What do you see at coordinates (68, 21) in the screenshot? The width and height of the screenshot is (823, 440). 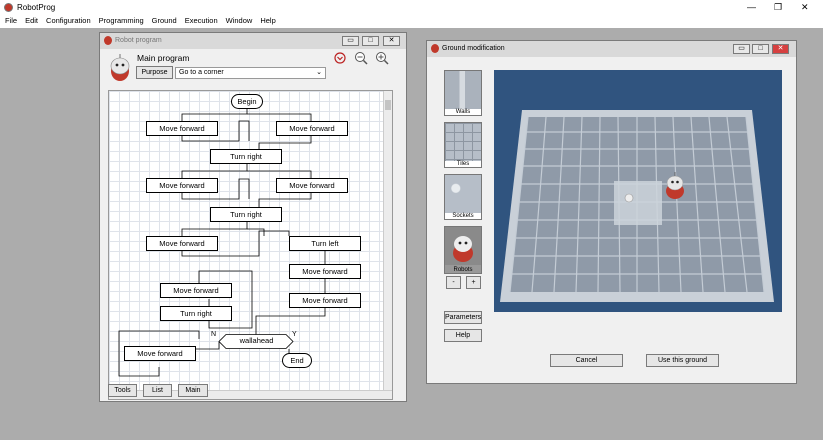 I see `menu-configuration: Configuration` at bounding box center [68, 21].